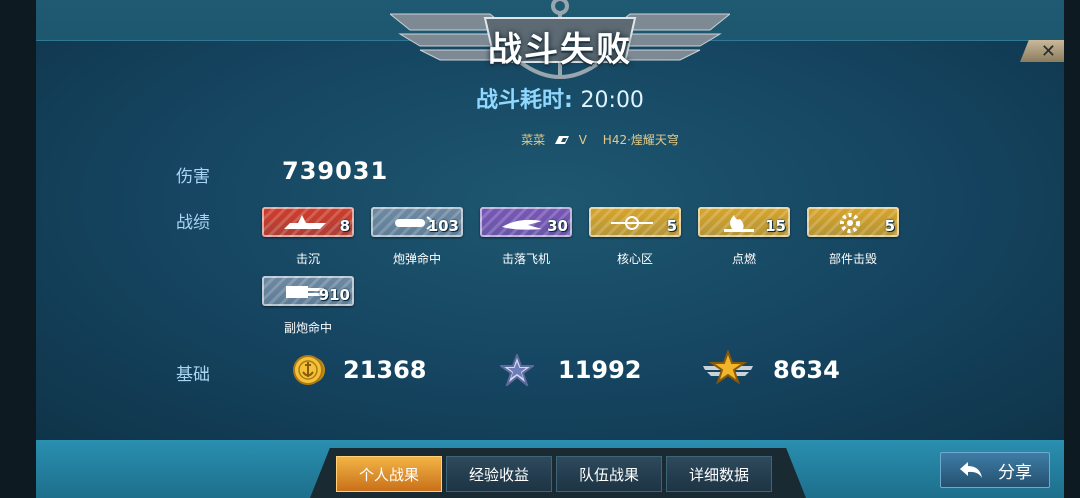  I want to click on silver-star-icon, so click(517, 370).